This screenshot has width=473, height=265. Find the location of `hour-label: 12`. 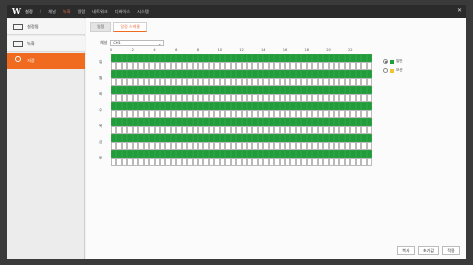

hour-label: 12 is located at coordinates (241, 50).